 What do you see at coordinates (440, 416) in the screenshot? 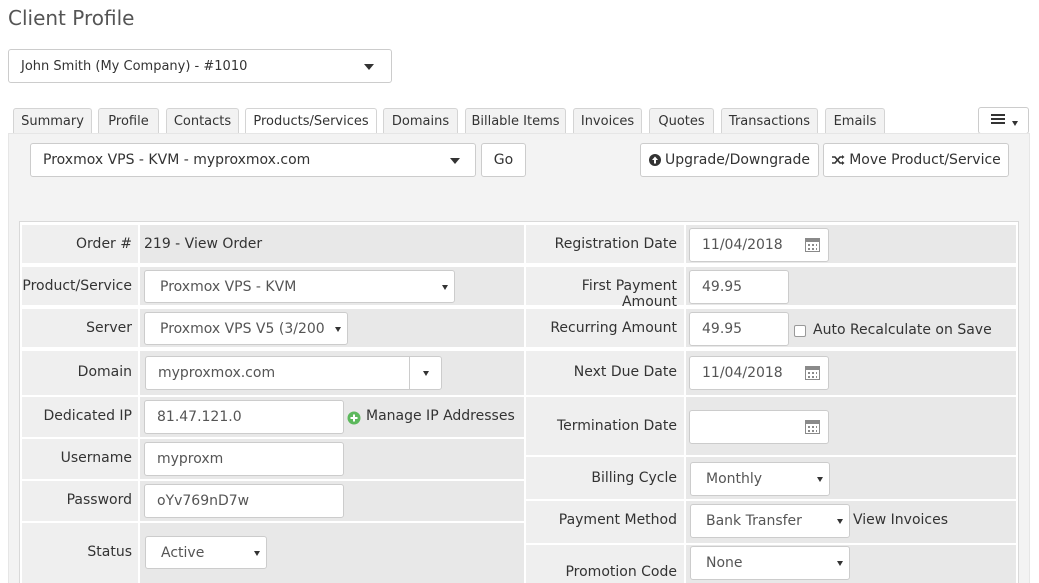
I see `manage-ip-addresses-link: Manage IP Addresses` at bounding box center [440, 416].